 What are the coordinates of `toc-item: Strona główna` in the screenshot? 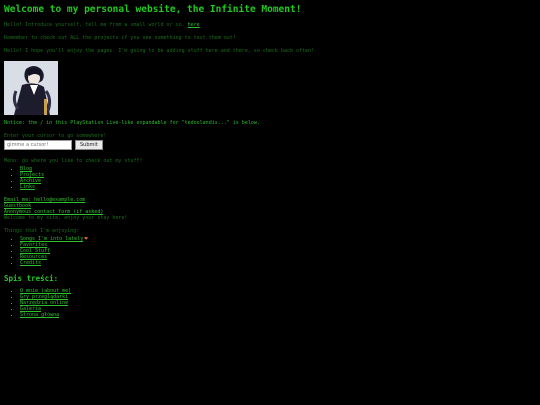 It's located at (278, 315).